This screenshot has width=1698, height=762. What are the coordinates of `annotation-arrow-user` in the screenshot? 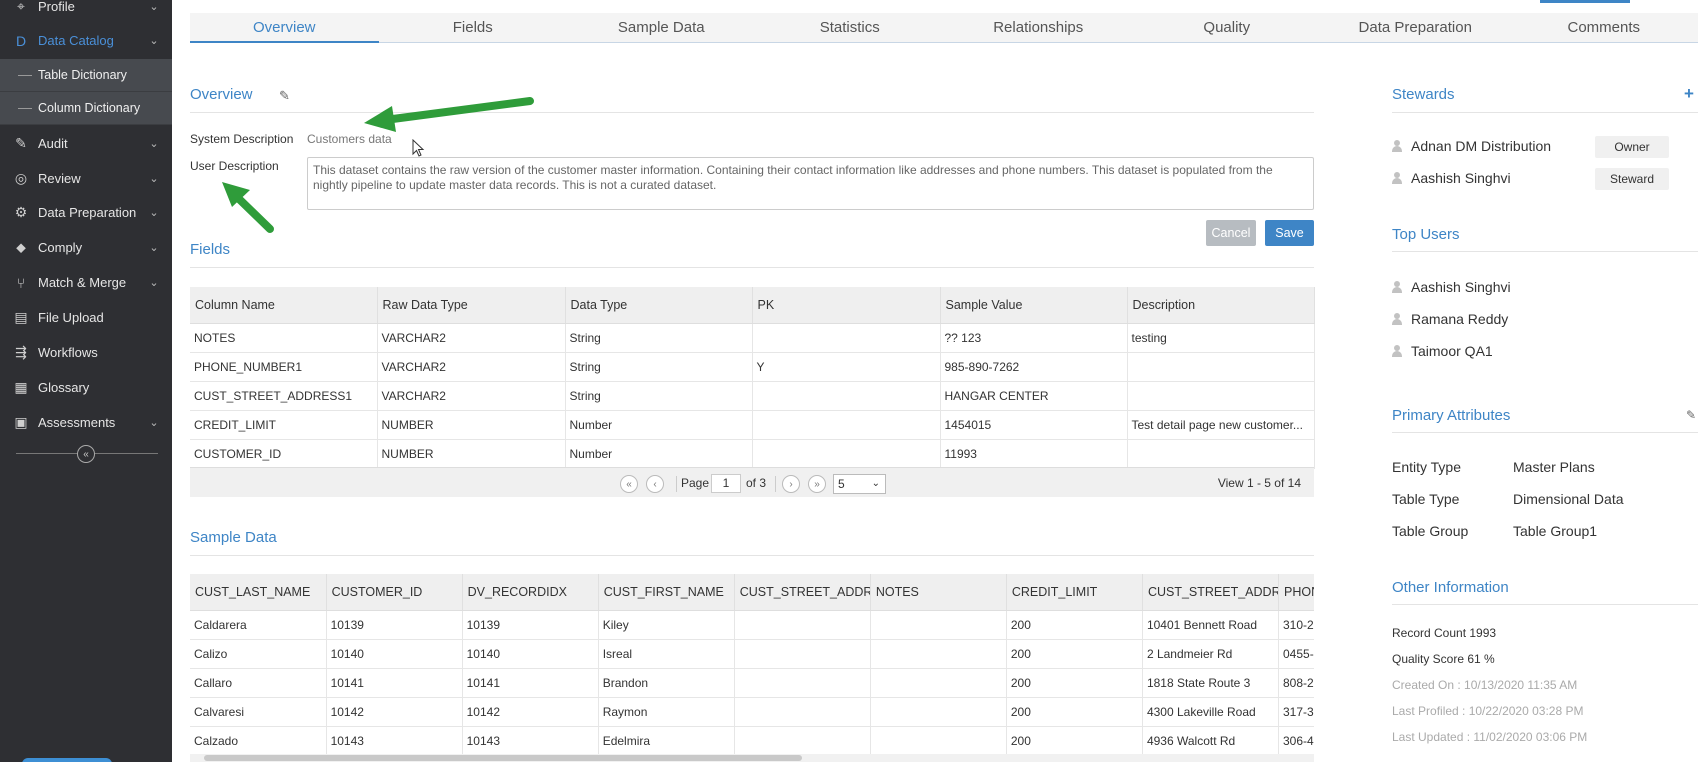 It's located at (248, 207).